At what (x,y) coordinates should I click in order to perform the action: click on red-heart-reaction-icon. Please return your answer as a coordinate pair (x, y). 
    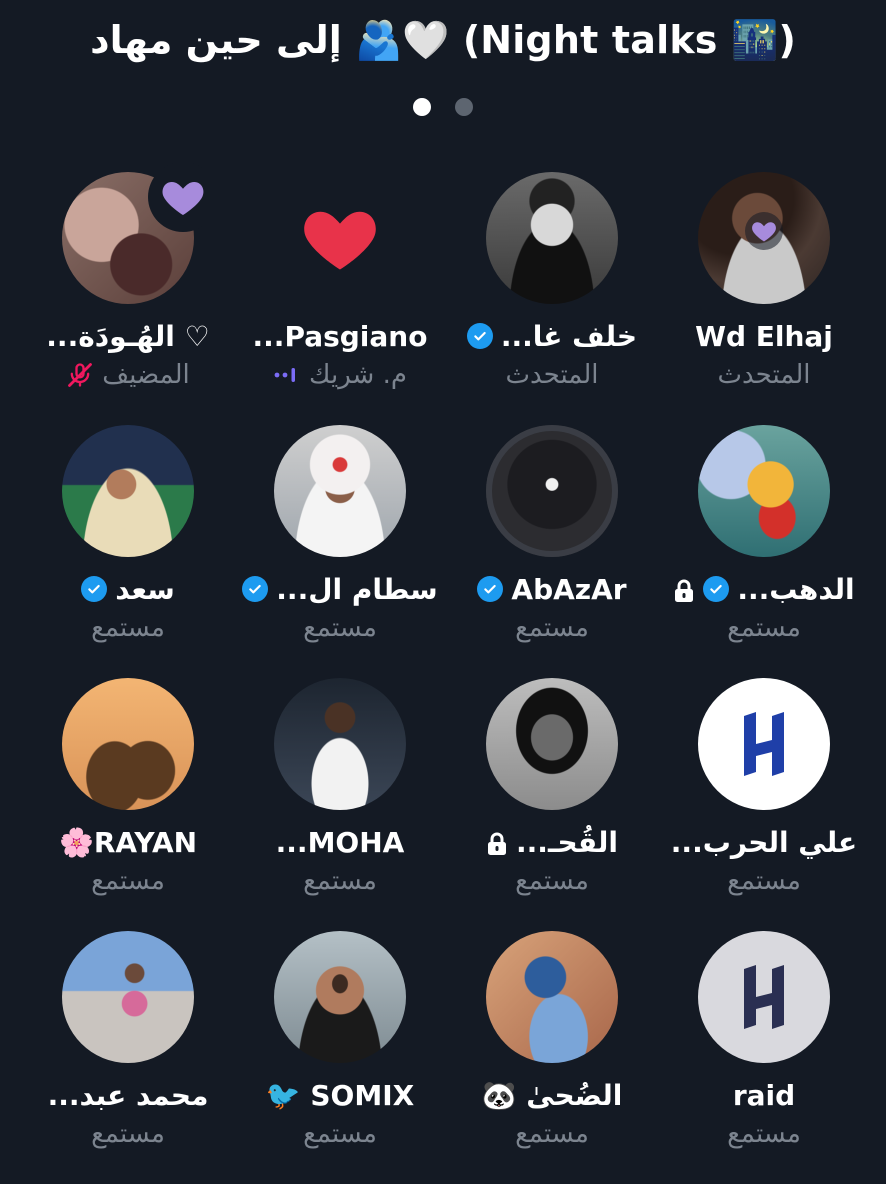
    Looking at the image, I should click on (340, 238).